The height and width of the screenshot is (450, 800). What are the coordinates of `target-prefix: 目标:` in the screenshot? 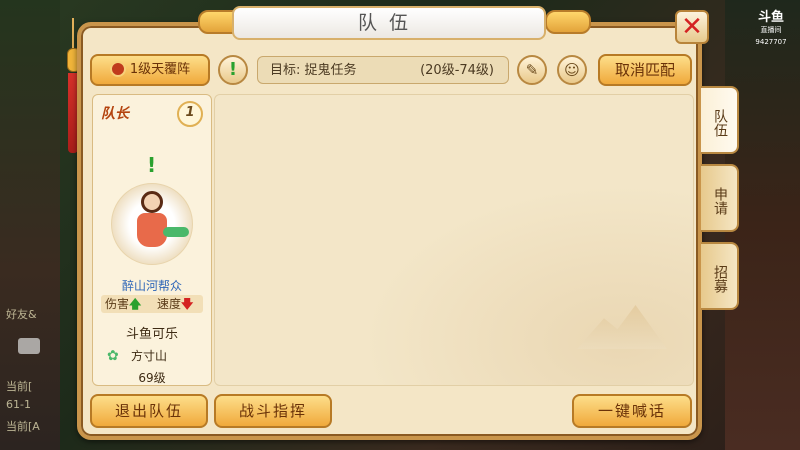 It's located at (285, 70).